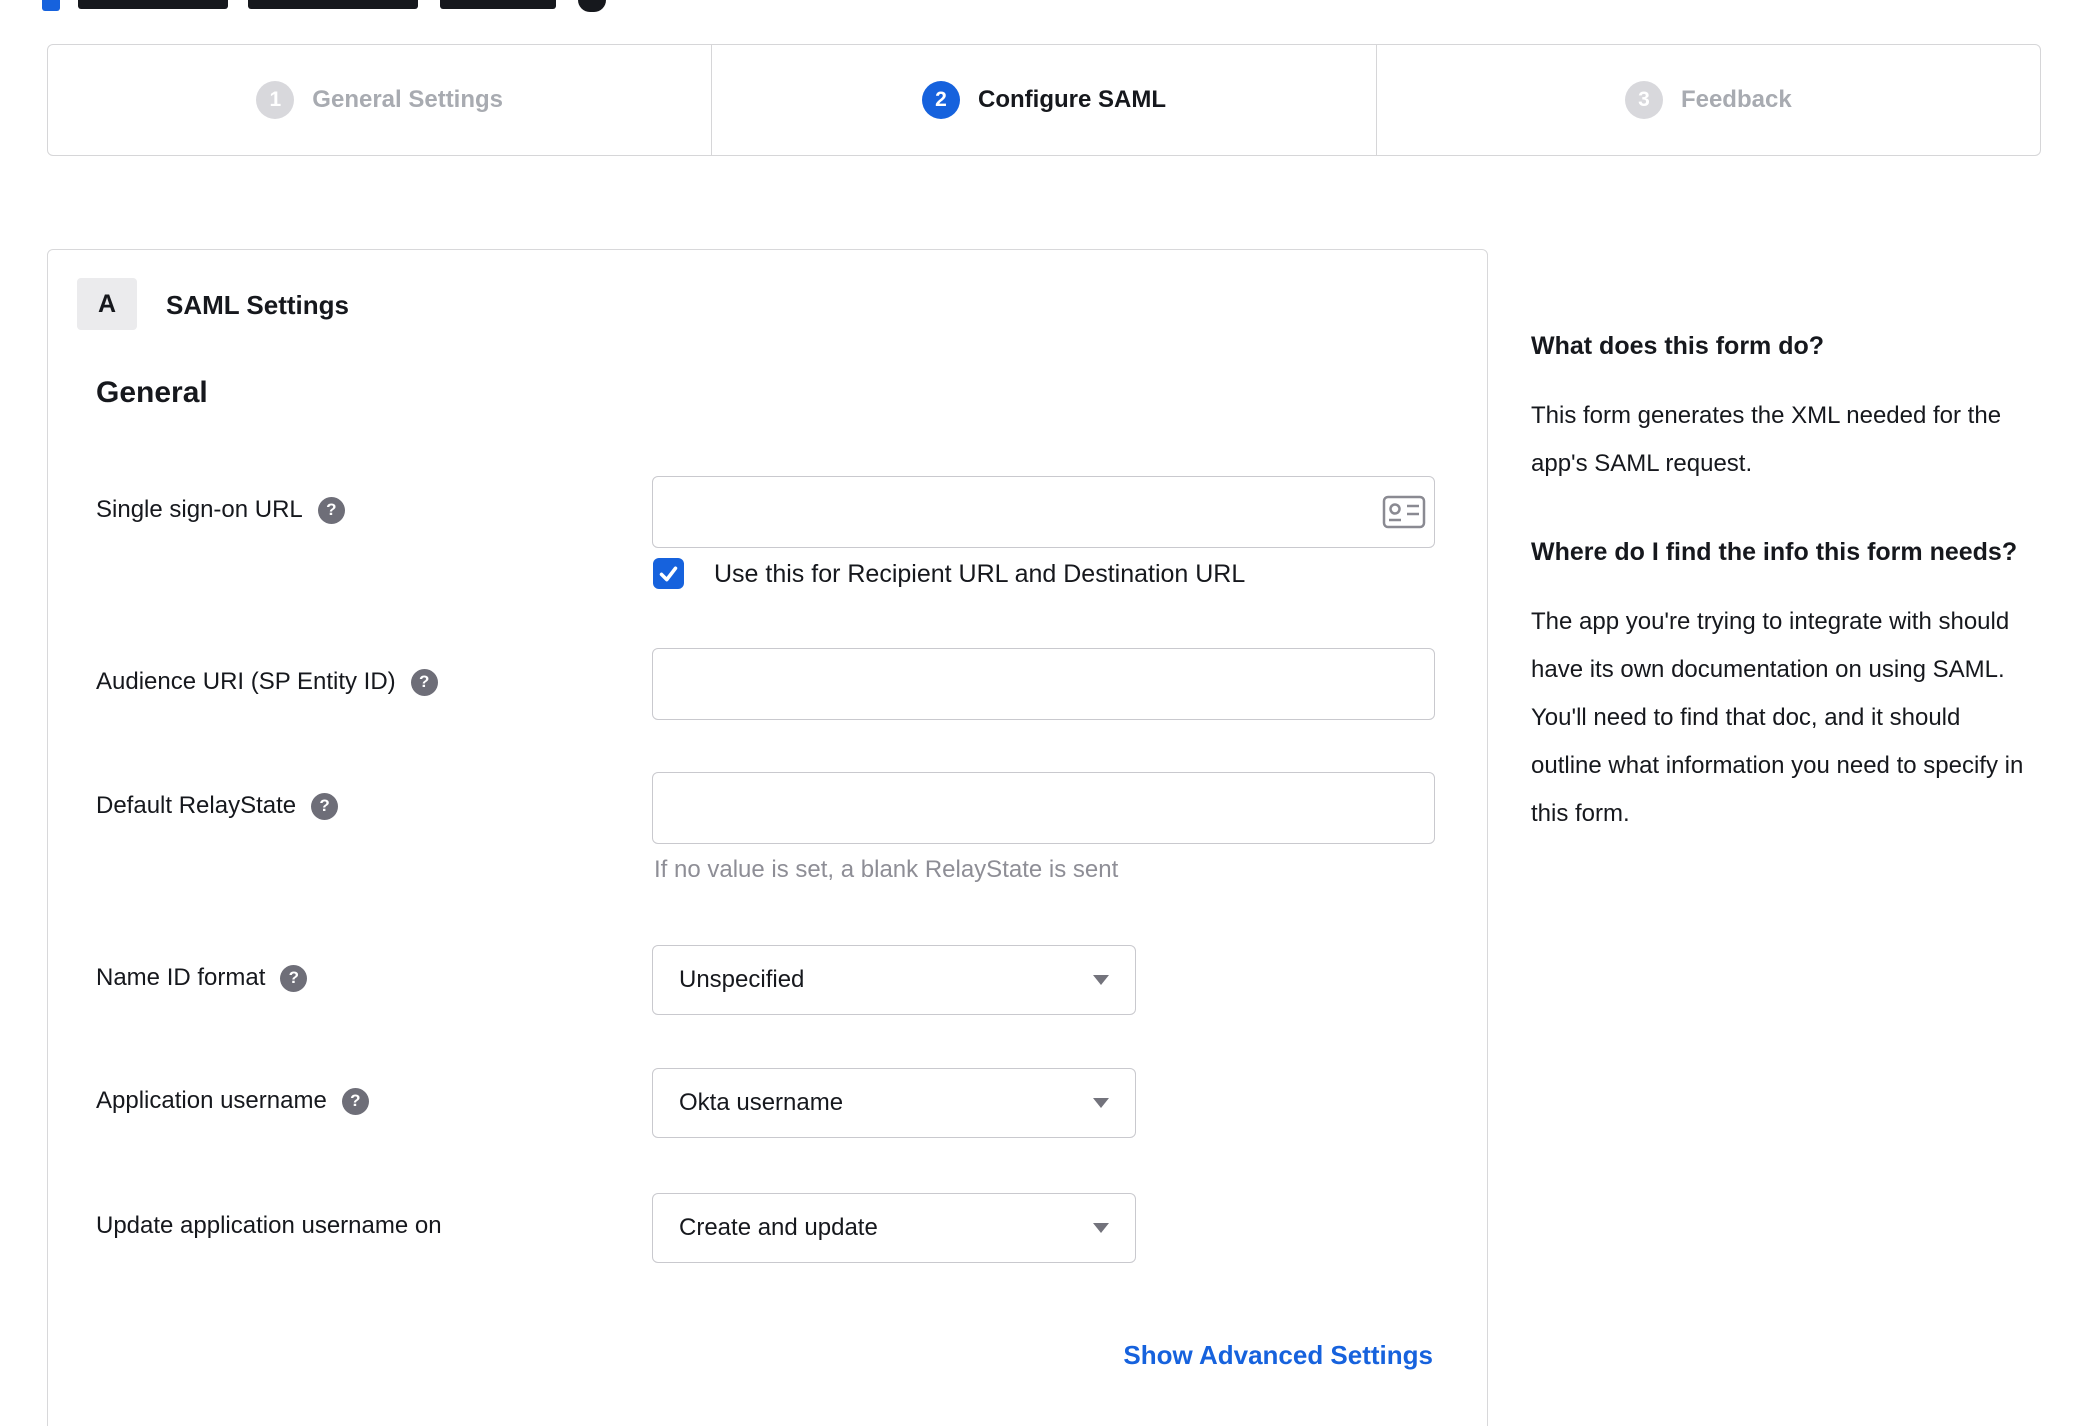 The height and width of the screenshot is (1426, 2092). I want to click on app-username-select: Okta username, so click(894, 1103).